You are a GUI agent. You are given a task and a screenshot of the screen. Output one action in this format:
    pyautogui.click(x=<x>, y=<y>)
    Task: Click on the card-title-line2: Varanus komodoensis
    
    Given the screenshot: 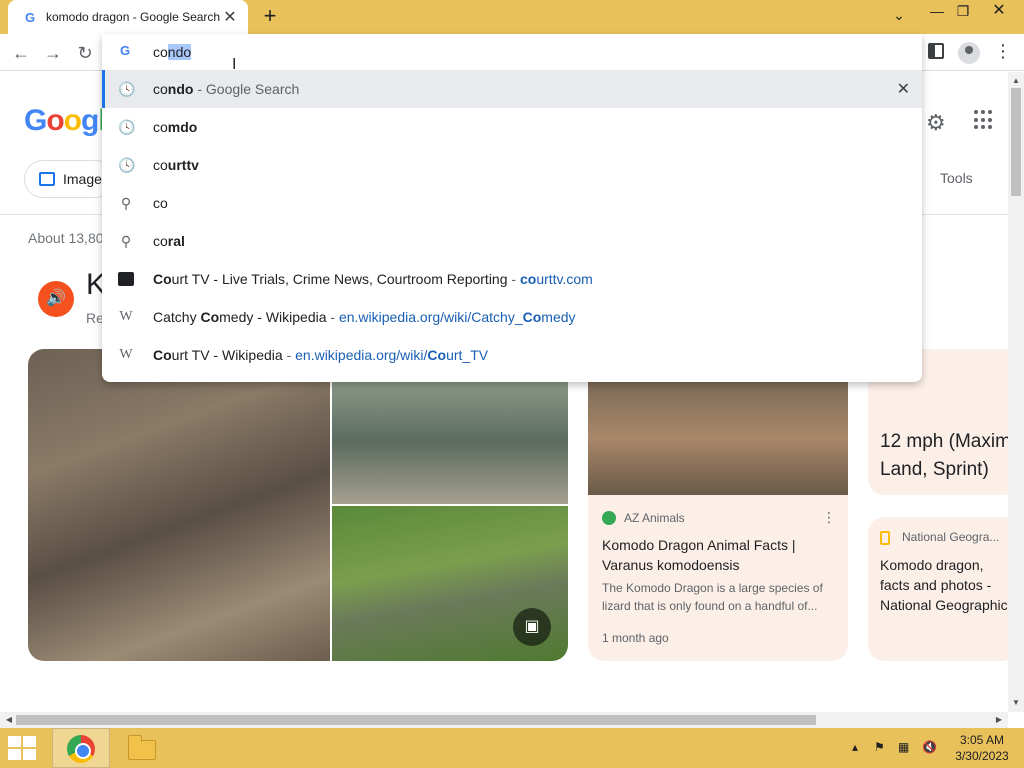 What is the action you would take?
    pyautogui.click(x=671, y=565)
    